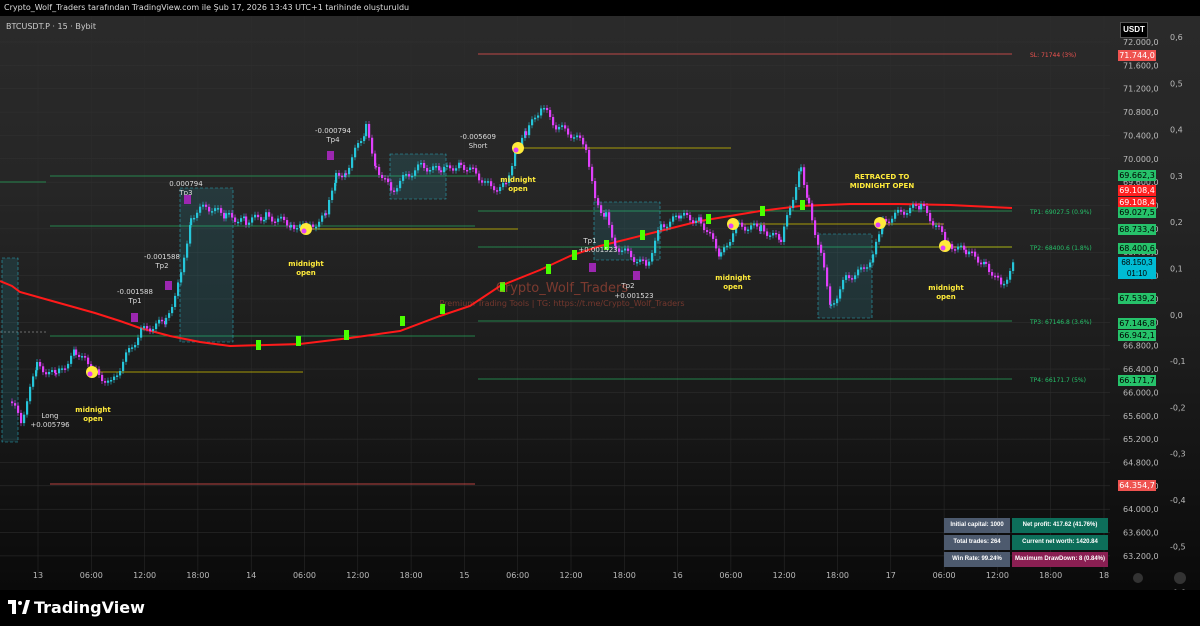 The width and height of the screenshot is (1200, 626). Describe the element at coordinates (411, 575) in the screenshot. I see `time-axis-label: 18:00` at that location.